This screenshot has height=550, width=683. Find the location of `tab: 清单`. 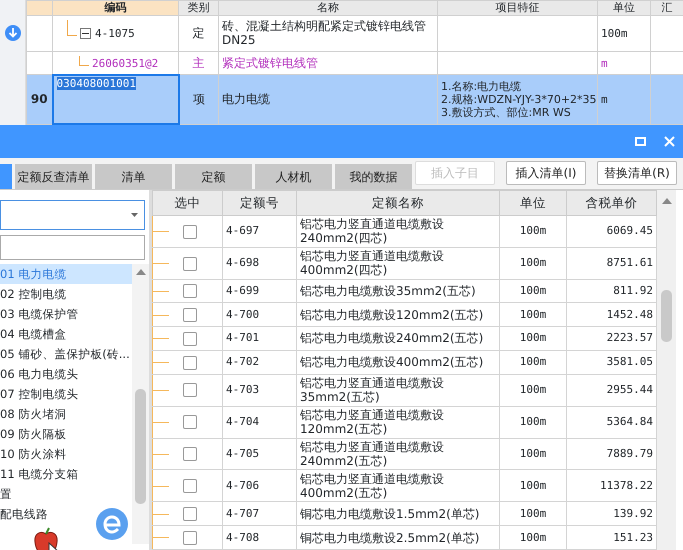

tab: 清单 is located at coordinates (133, 176).